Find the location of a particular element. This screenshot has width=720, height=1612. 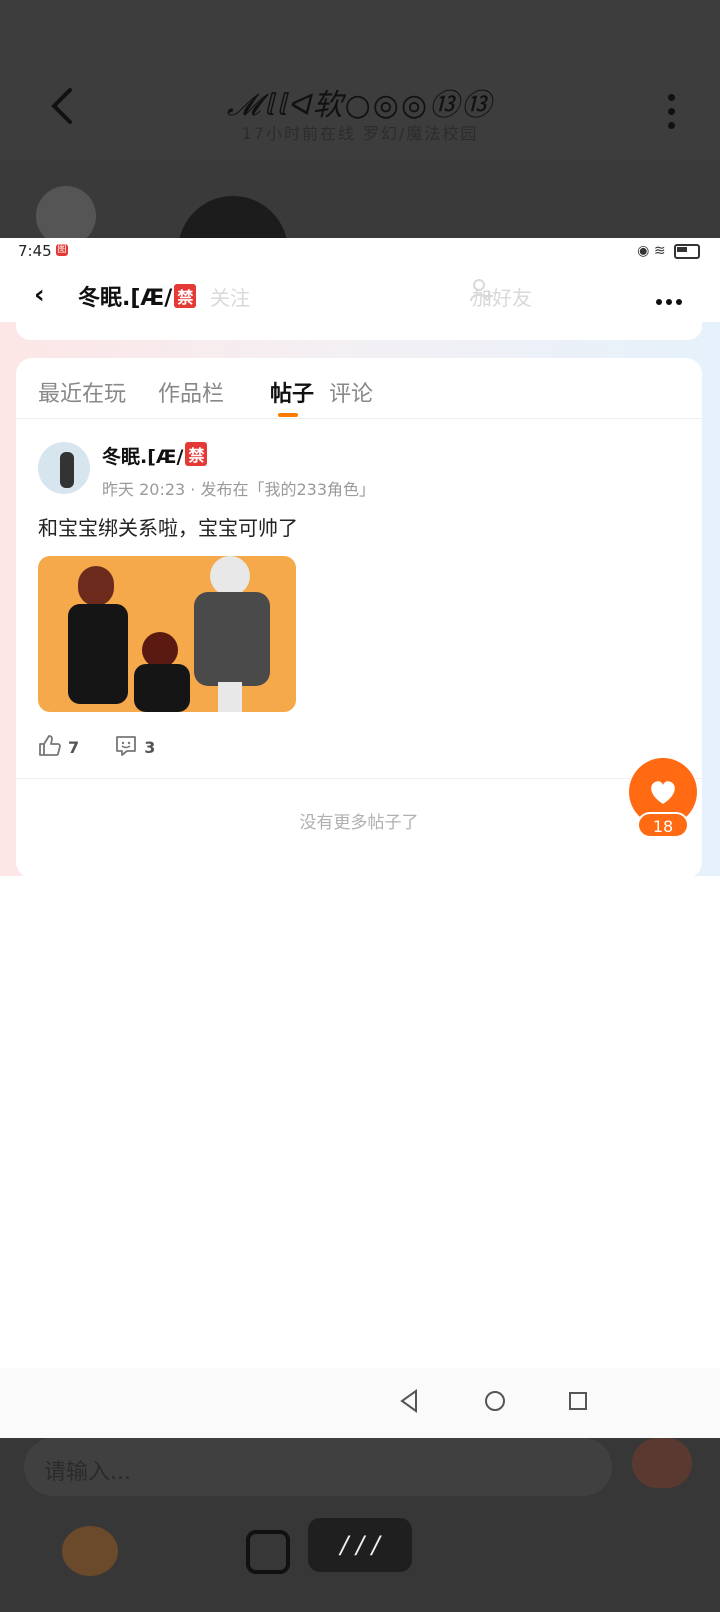

status-bar: 7:45 图 ◉ ≋ is located at coordinates (360, 252).